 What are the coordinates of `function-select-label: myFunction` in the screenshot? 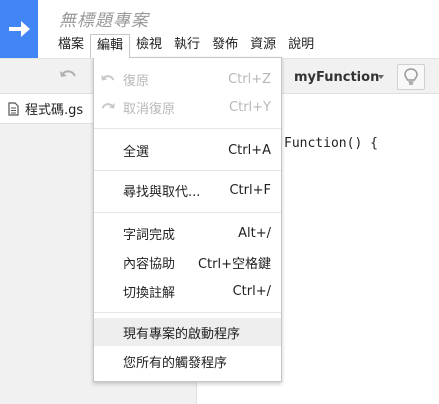 It's located at (337, 77).